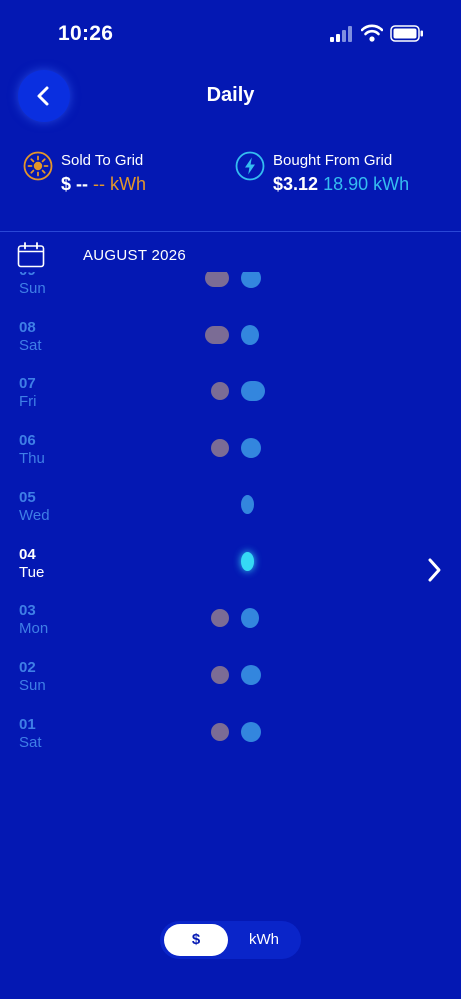 This screenshot has width=461, height=999. Describe the element at coordinates (264, 940) in the screenshot. I see `kwh-toggle-option: kWh` at that location.